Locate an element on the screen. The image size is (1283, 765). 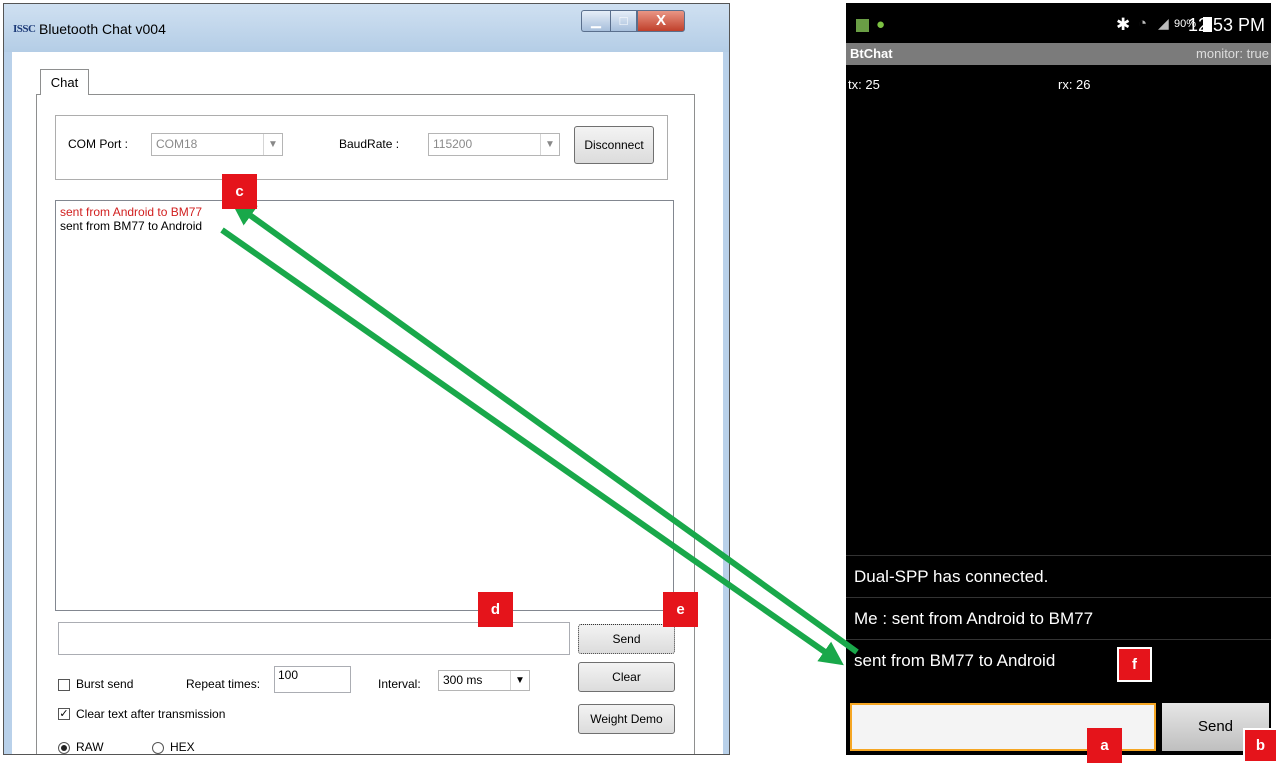
callout-f: f is located at coordinates (1134, 664).